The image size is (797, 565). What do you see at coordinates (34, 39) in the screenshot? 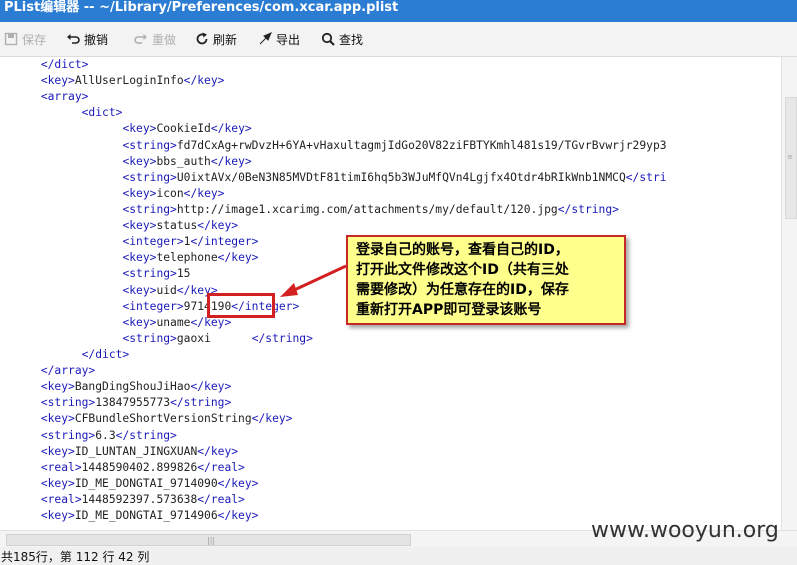
I see `save-label: 保存` at bounding box center [34, 39].